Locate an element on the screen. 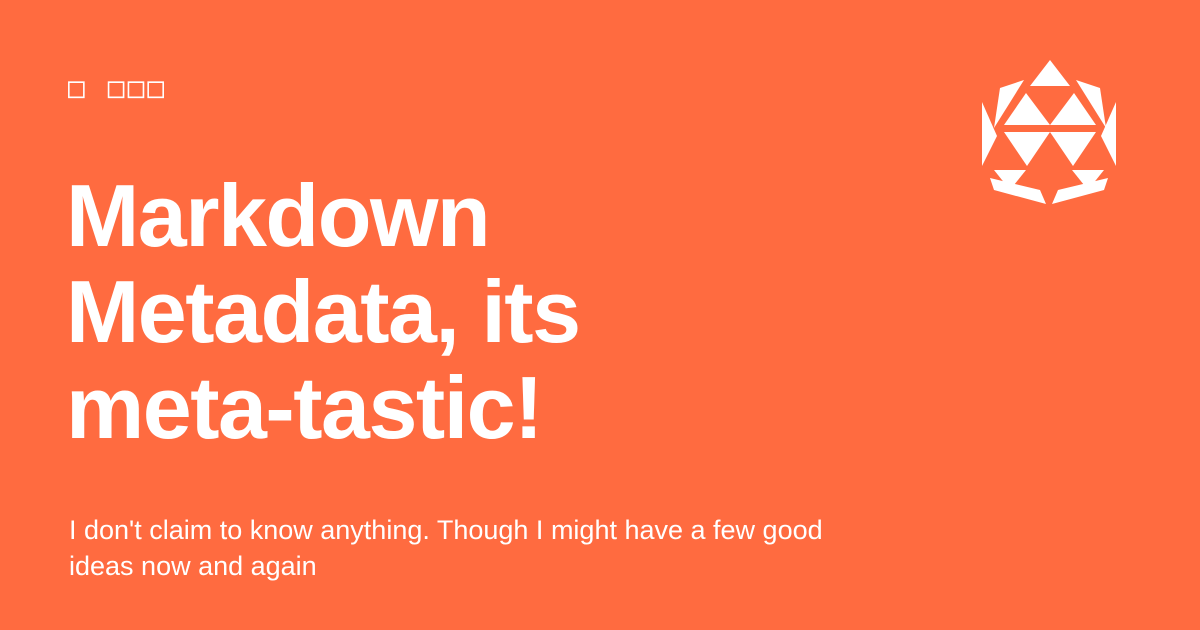 The width and height of the screenshot is (1200, 630). far-left-facet is located at coordinates (989, 134).